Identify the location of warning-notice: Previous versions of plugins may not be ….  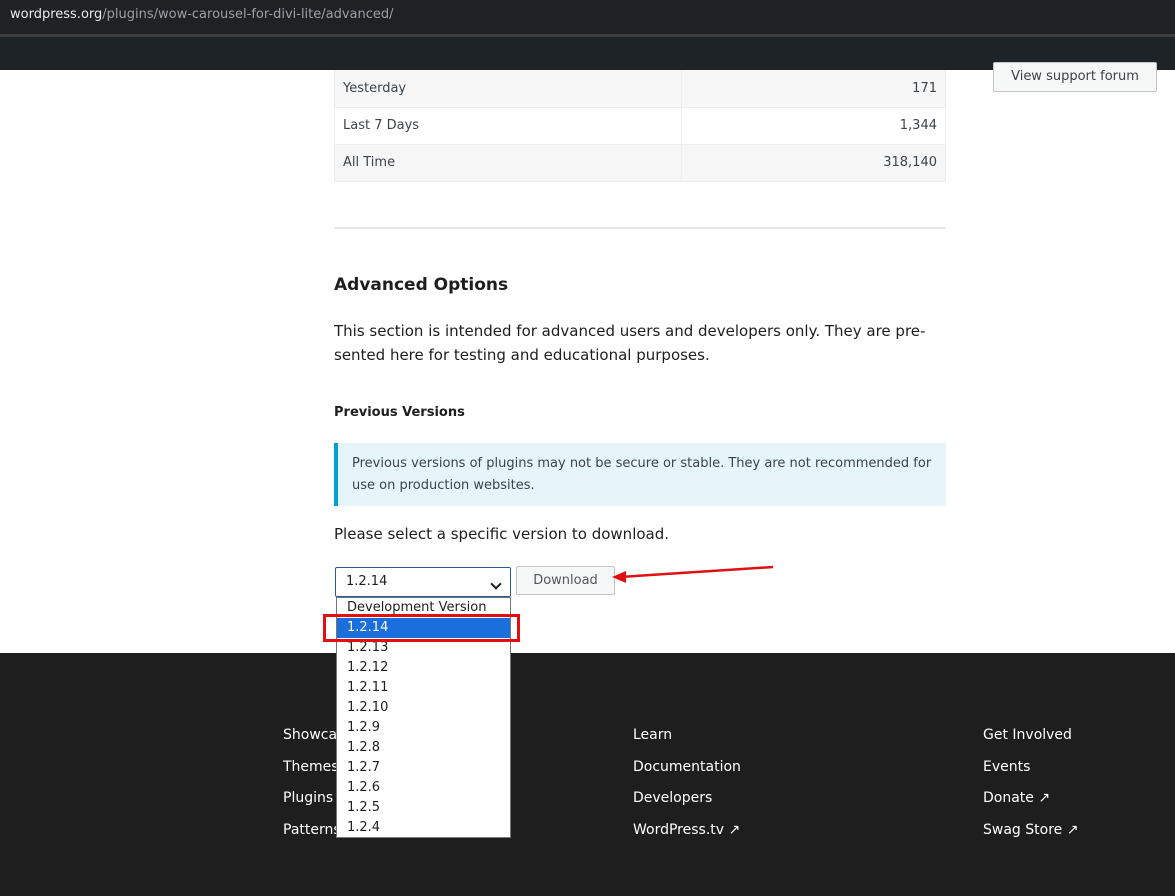
(640, 474).